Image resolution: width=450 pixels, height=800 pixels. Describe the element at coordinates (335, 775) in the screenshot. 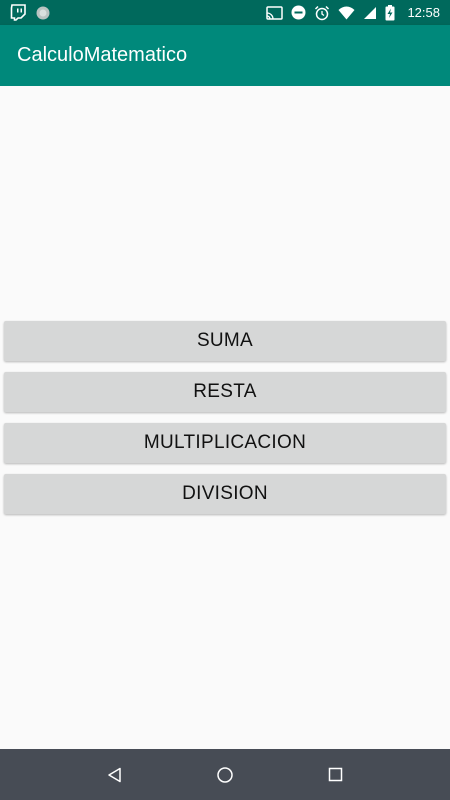

I see `recents-icon` at that location.